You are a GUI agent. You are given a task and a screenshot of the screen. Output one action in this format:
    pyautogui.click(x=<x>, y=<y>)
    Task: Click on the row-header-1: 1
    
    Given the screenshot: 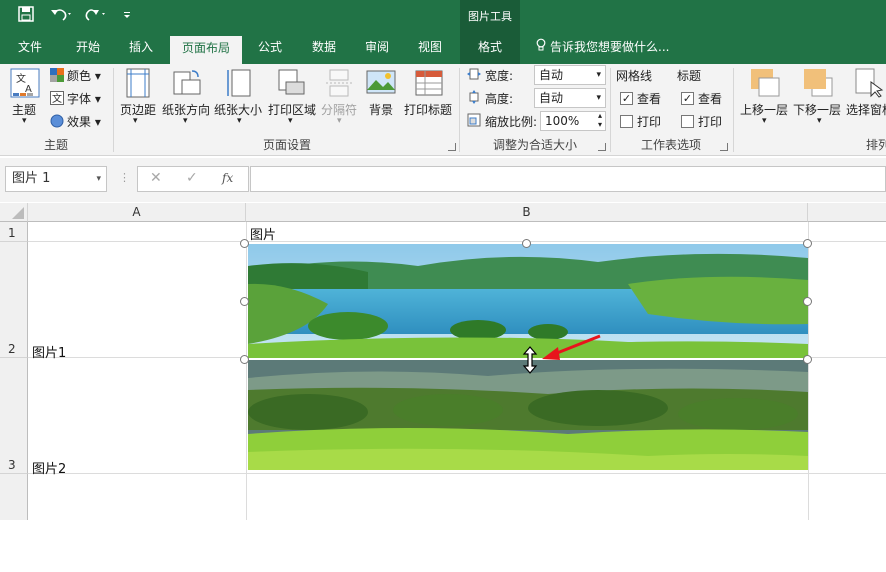 What is the action you would take?
    pyautogui.click(x=14, y=232)
    